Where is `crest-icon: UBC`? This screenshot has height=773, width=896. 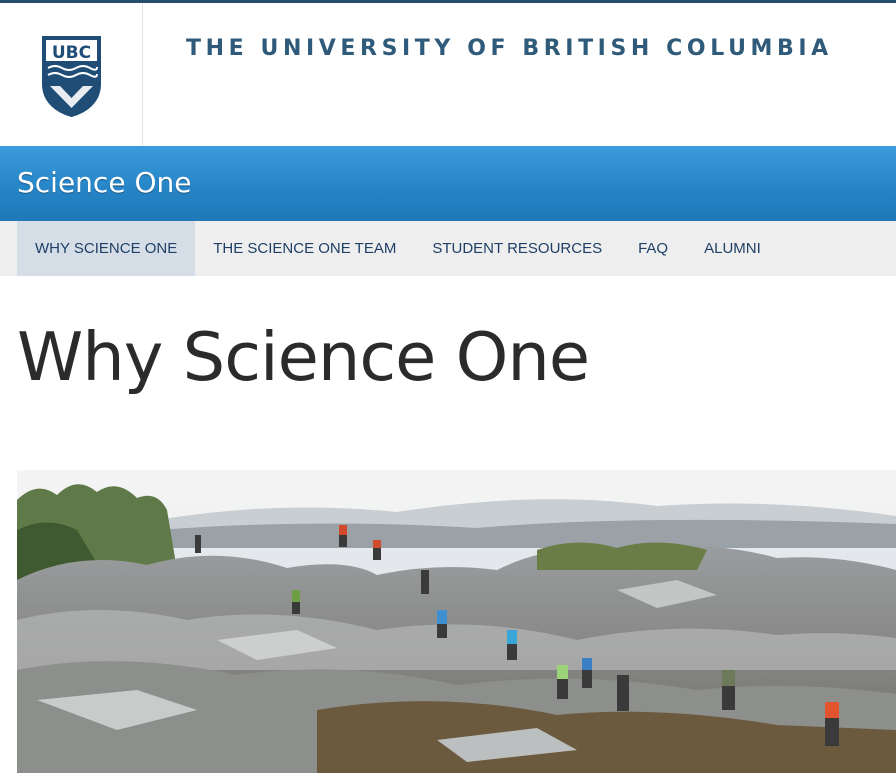
crest-icon: UBC is located at coordinates (71, 77).